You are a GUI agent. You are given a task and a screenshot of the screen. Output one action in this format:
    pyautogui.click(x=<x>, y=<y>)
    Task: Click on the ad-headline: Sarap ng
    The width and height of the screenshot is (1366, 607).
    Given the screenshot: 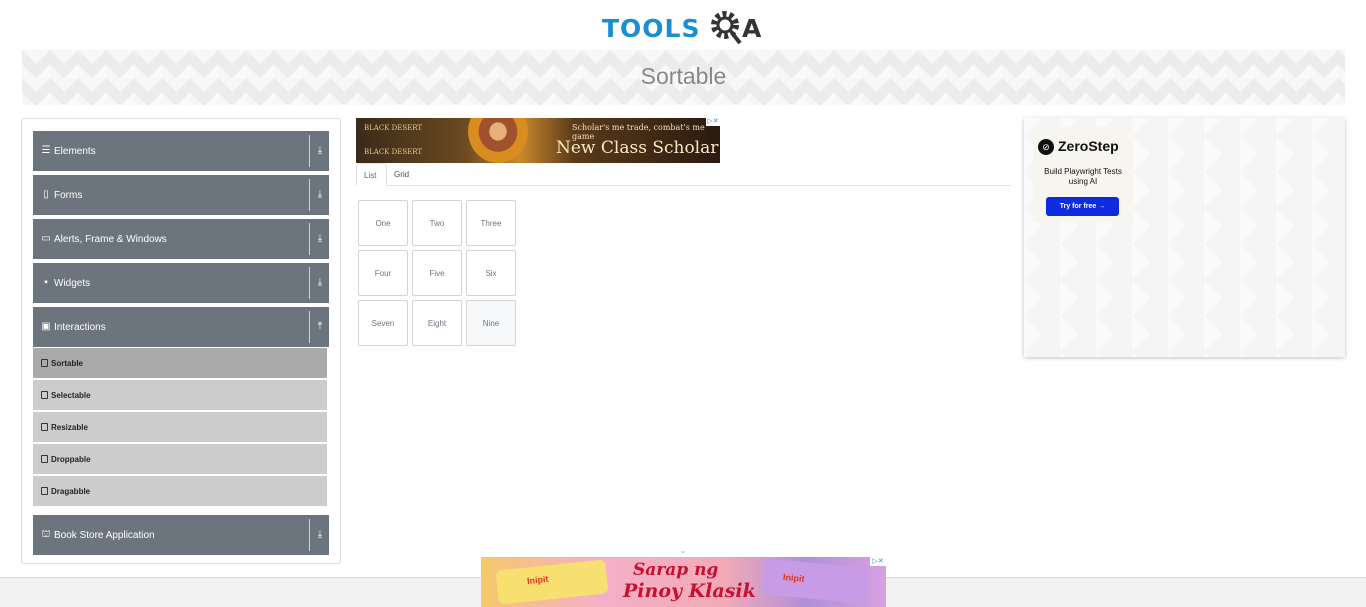 What is the action you would take?
    pyautogui.click(x=676, y=570)
    